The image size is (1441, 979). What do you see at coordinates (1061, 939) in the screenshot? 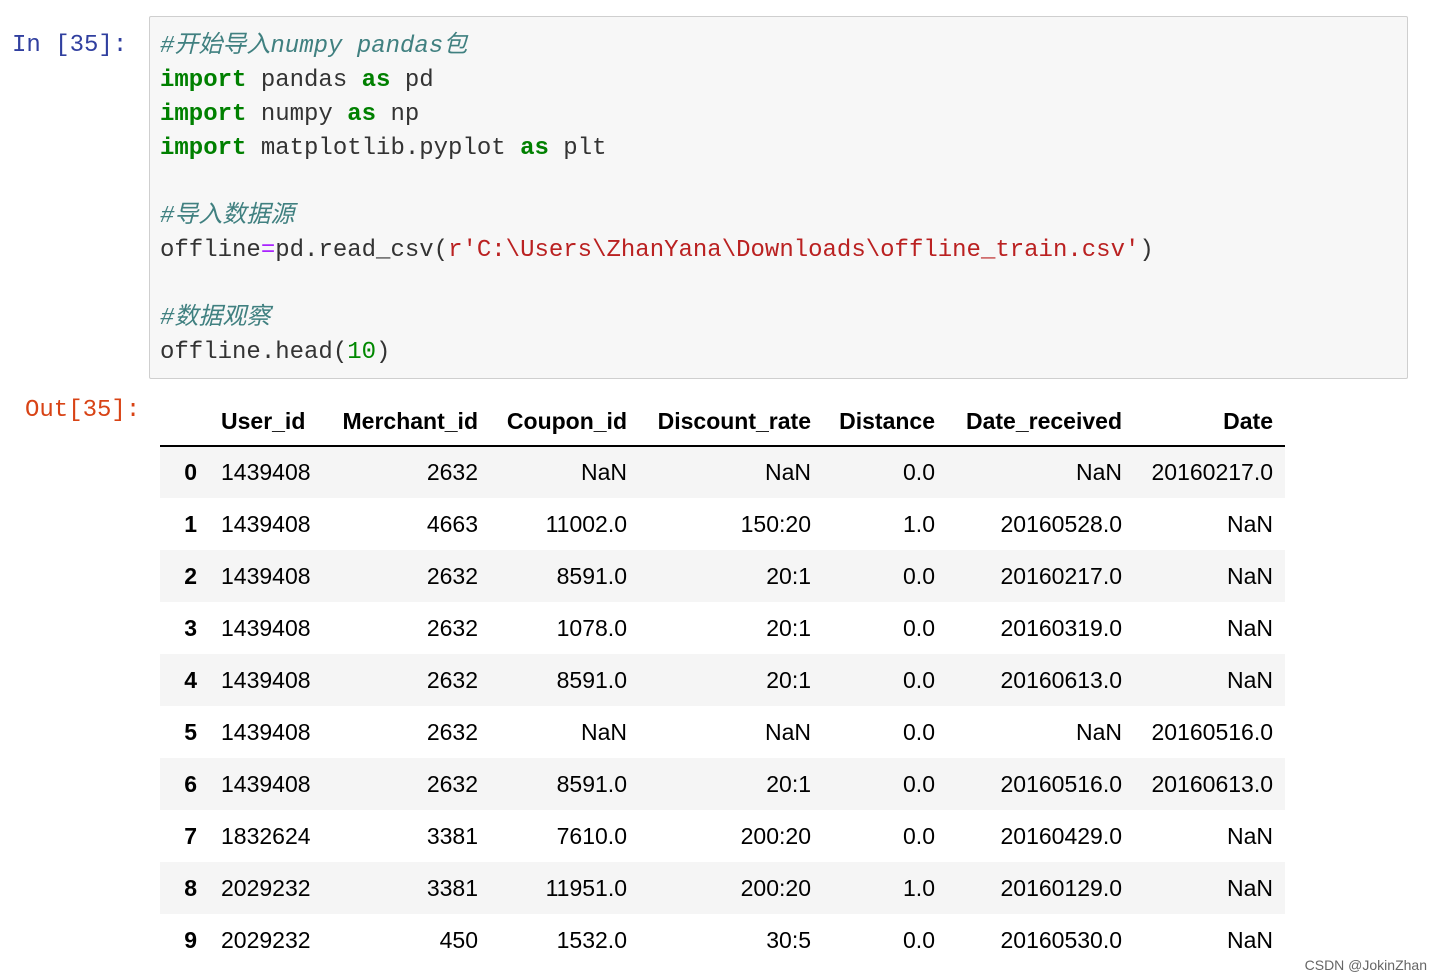
I see `table-cell: 20160530.0` at bounding box center [1061, 939].